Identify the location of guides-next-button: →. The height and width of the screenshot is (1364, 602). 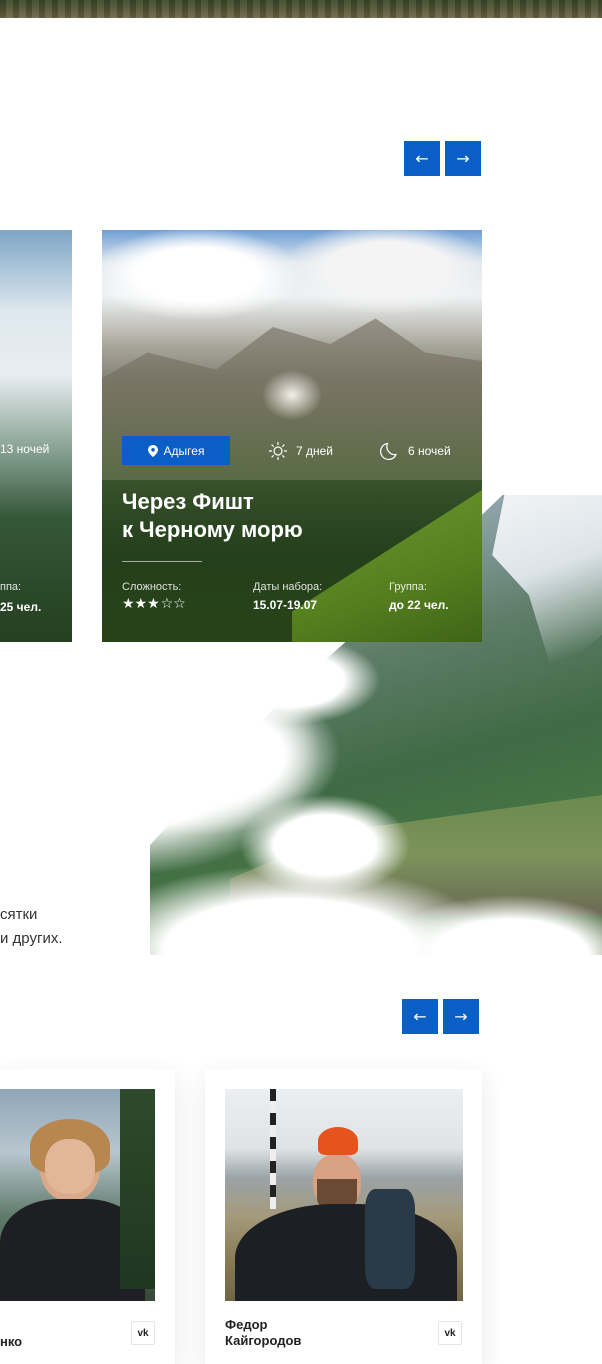
(461, 1016).